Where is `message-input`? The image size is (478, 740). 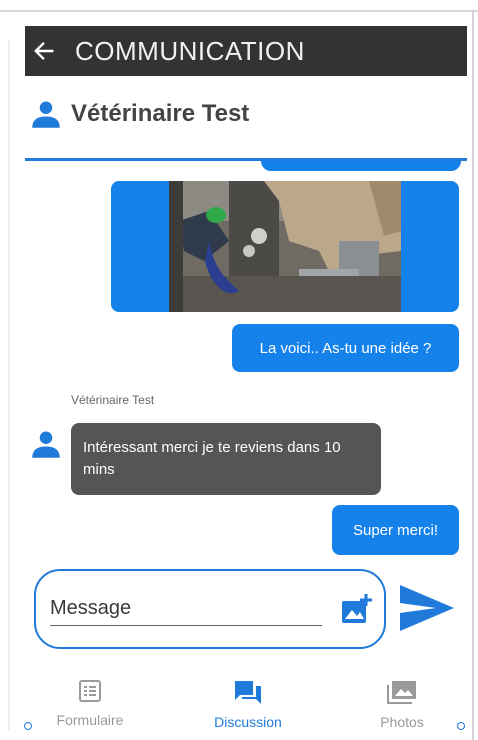
message-input is located at coordinates (186, 608).